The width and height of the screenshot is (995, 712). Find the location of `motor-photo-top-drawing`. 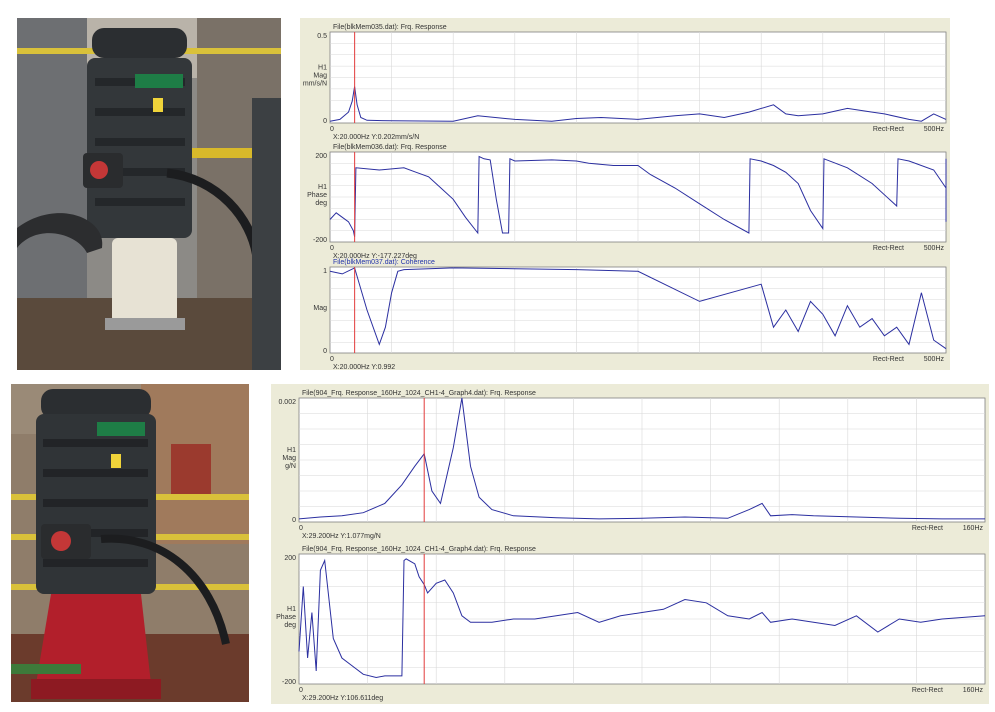

motor-photo-top-drawing is located at coordinates (149, 194).